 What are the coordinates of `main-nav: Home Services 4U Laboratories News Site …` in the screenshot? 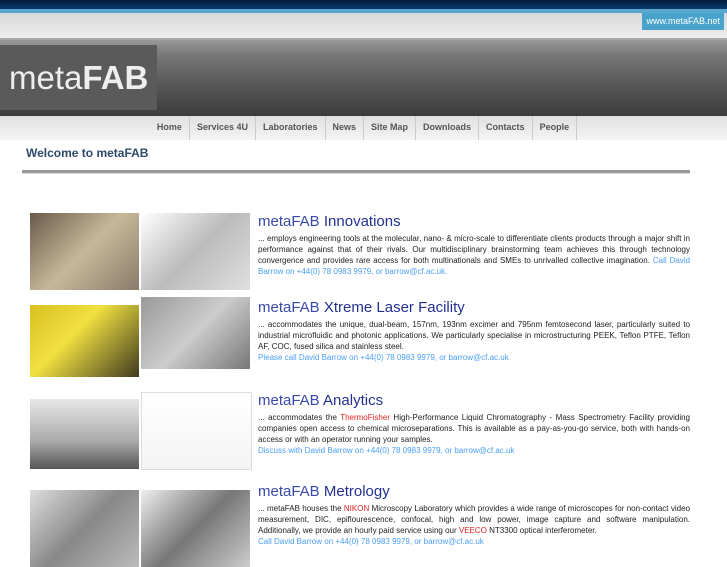 It's located at (363, 128).